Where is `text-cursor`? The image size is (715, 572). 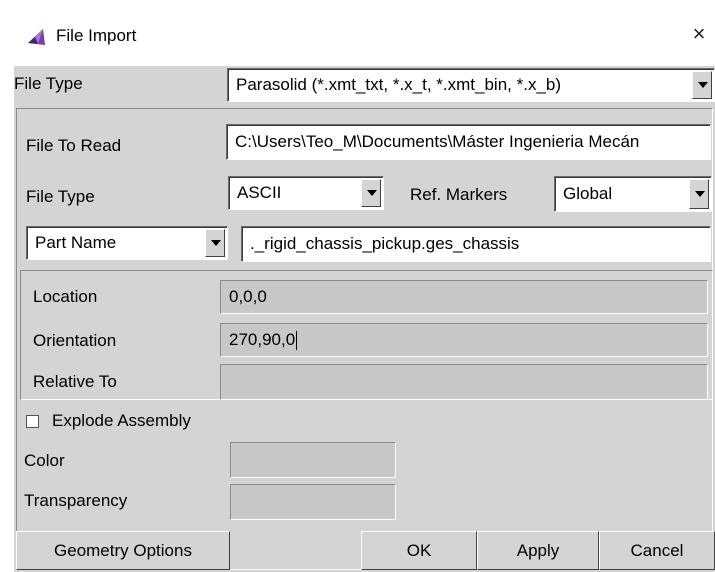 text-cursor is located at coordinates (297, 341).